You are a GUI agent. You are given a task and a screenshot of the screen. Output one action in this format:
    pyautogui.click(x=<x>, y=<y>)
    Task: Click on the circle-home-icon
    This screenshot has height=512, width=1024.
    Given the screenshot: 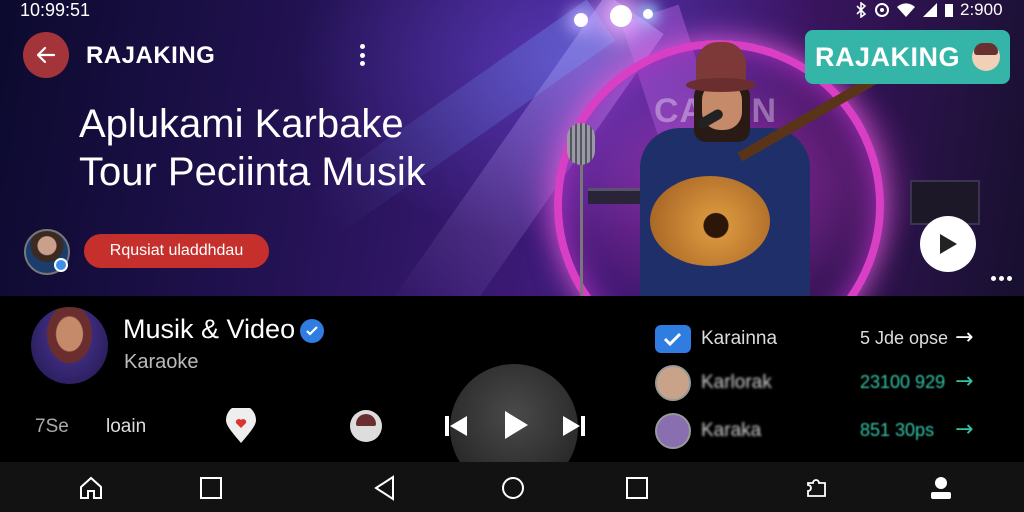 What is the action you would take?
    pyautogui.click(x=513, y=488)
    